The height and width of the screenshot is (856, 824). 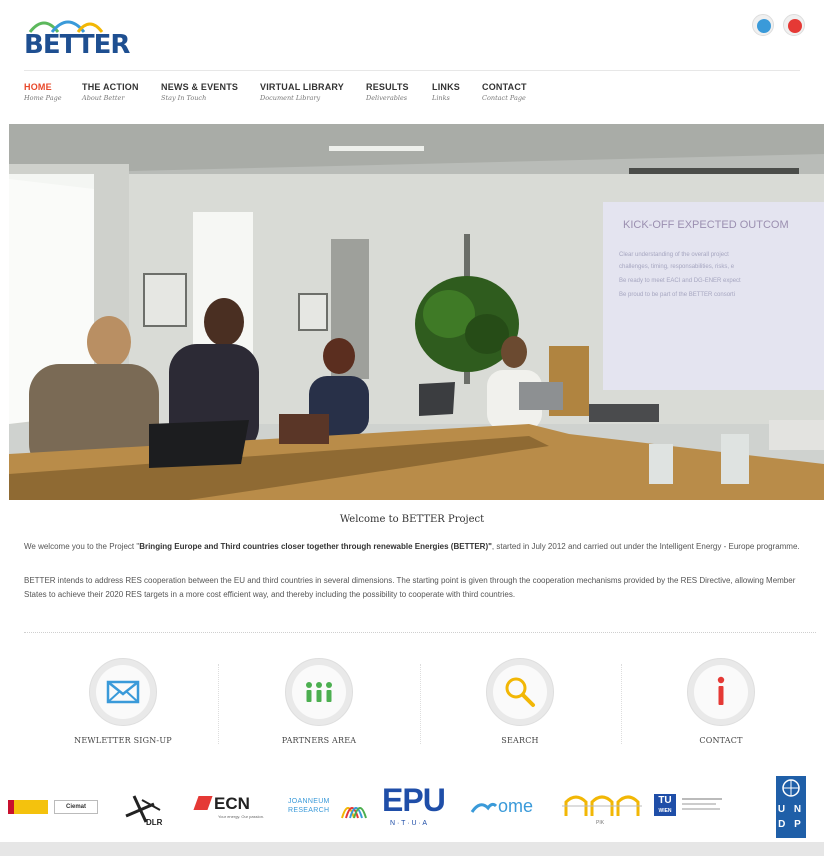 I want to click on feature-label: PARTNERS AREA, so click(x=319, y=740).